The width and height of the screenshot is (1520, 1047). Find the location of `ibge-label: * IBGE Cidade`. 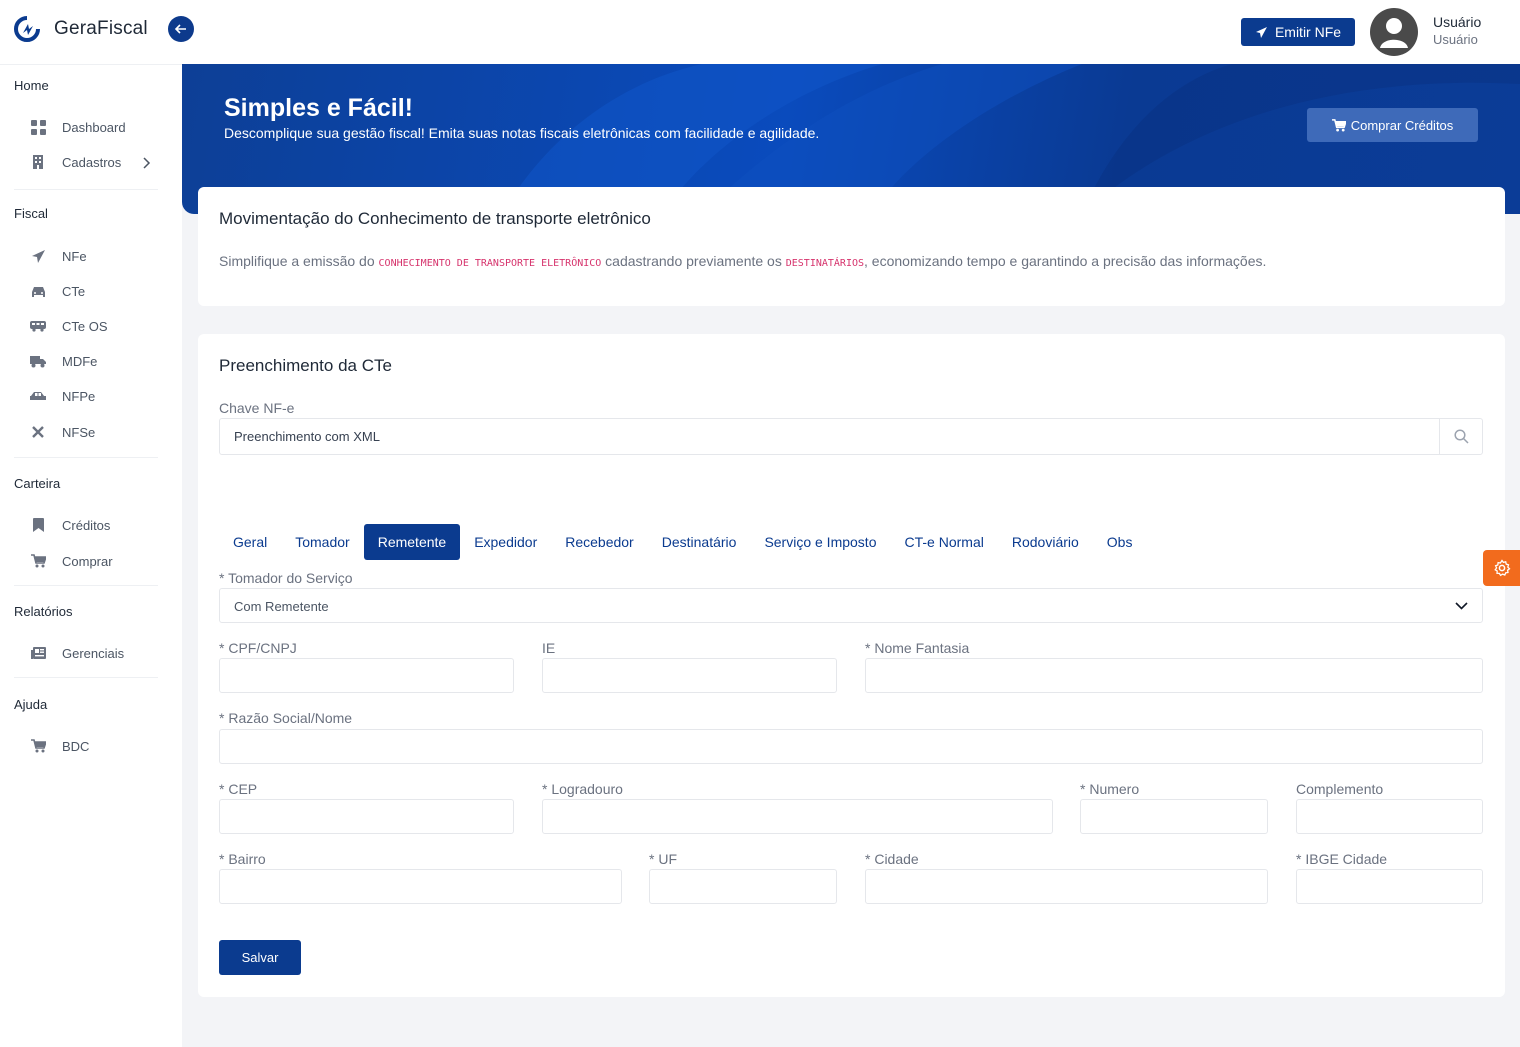

ibge-label: * IBGE Cidade is located at coordinates (1342, 859).